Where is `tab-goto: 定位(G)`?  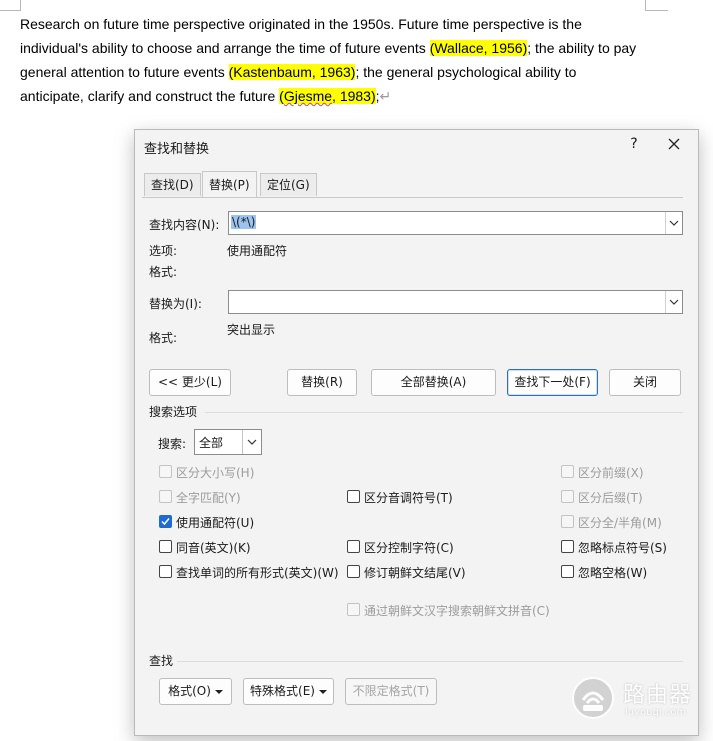 tab-goto: 定位(G) is located at coordinates (288, 184).